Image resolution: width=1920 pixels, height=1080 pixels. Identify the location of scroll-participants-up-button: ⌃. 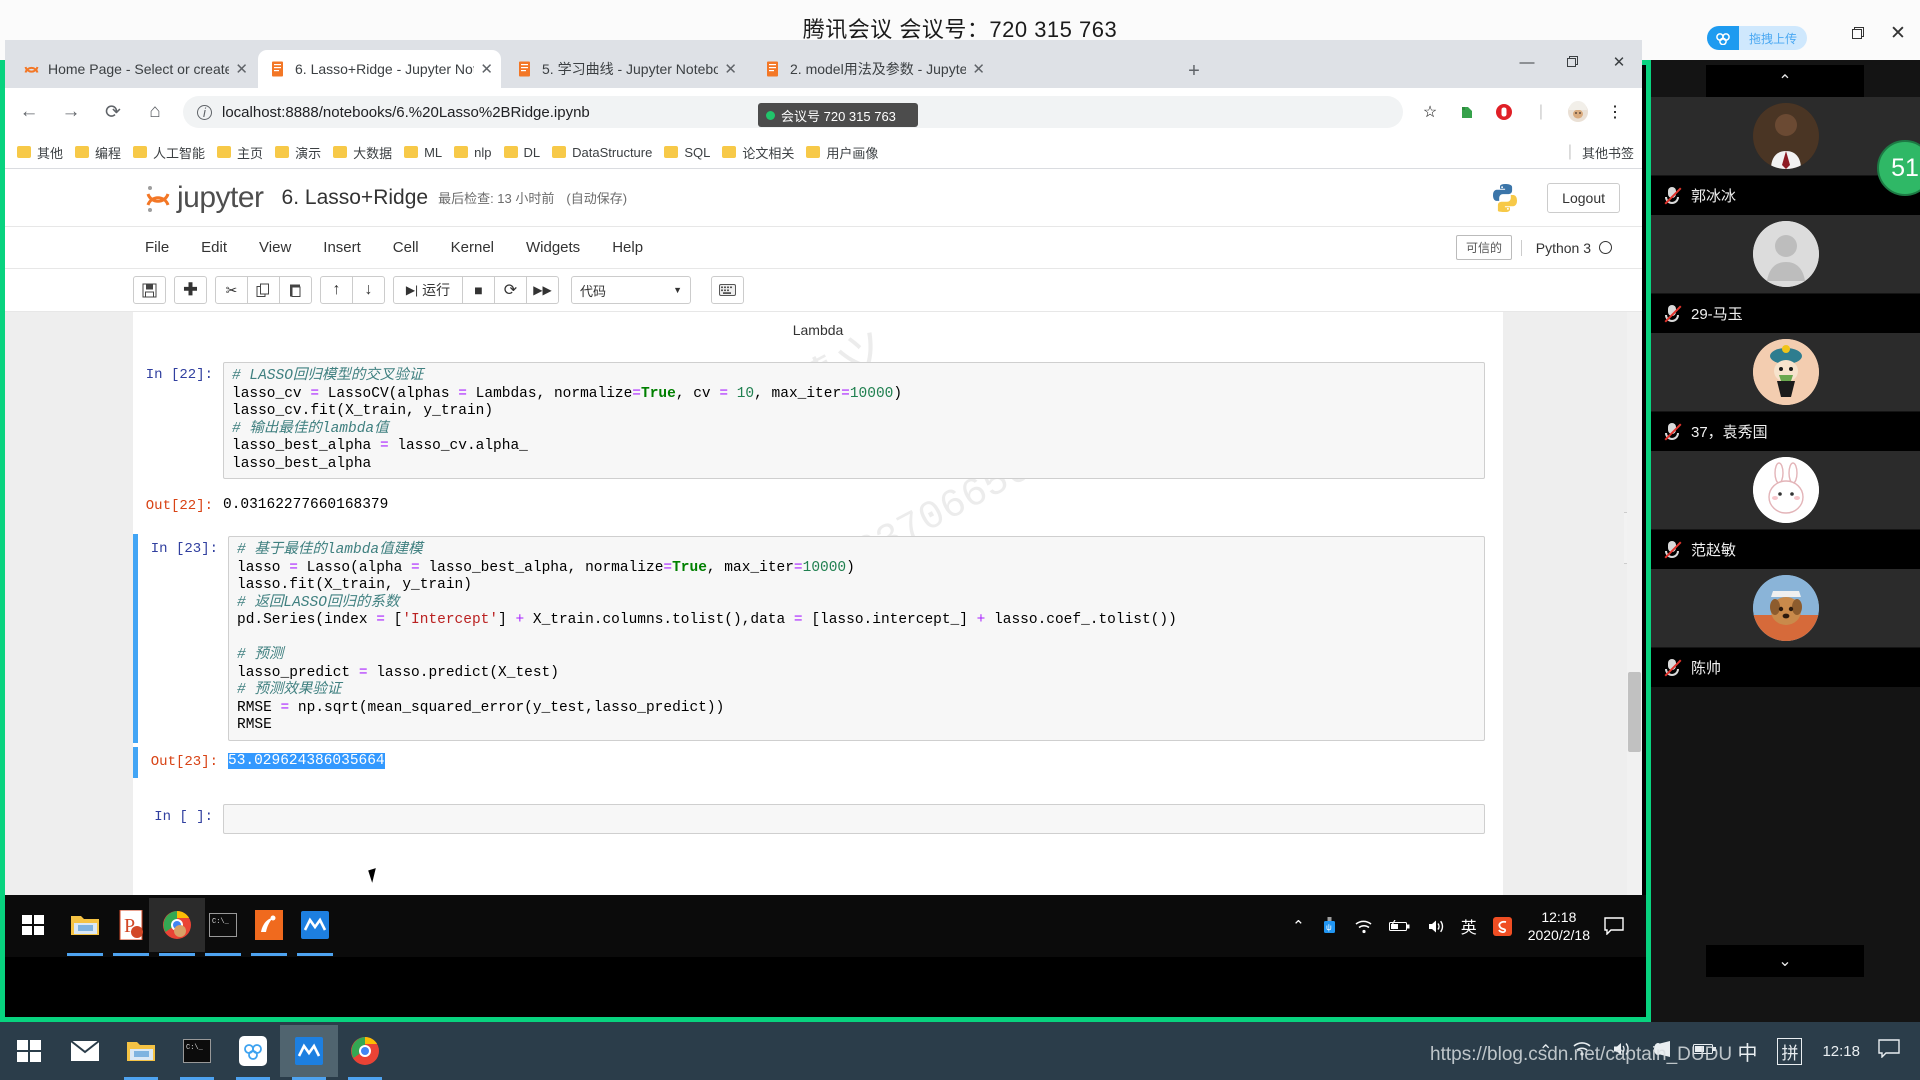
(1785, 81).